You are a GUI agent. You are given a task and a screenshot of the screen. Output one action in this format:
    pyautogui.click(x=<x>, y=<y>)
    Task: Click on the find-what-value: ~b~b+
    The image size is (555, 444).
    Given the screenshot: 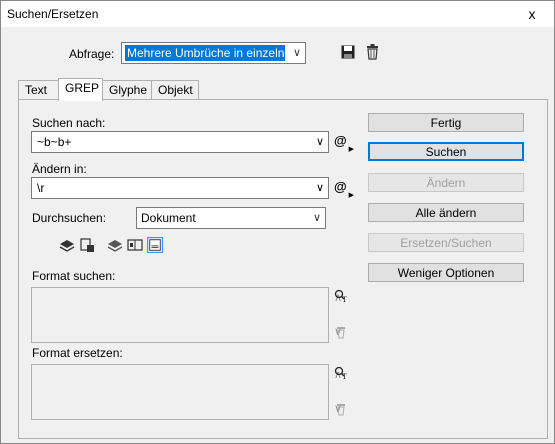 What is the action you would take?
    pyautogui.click(x=54, y=142)
    